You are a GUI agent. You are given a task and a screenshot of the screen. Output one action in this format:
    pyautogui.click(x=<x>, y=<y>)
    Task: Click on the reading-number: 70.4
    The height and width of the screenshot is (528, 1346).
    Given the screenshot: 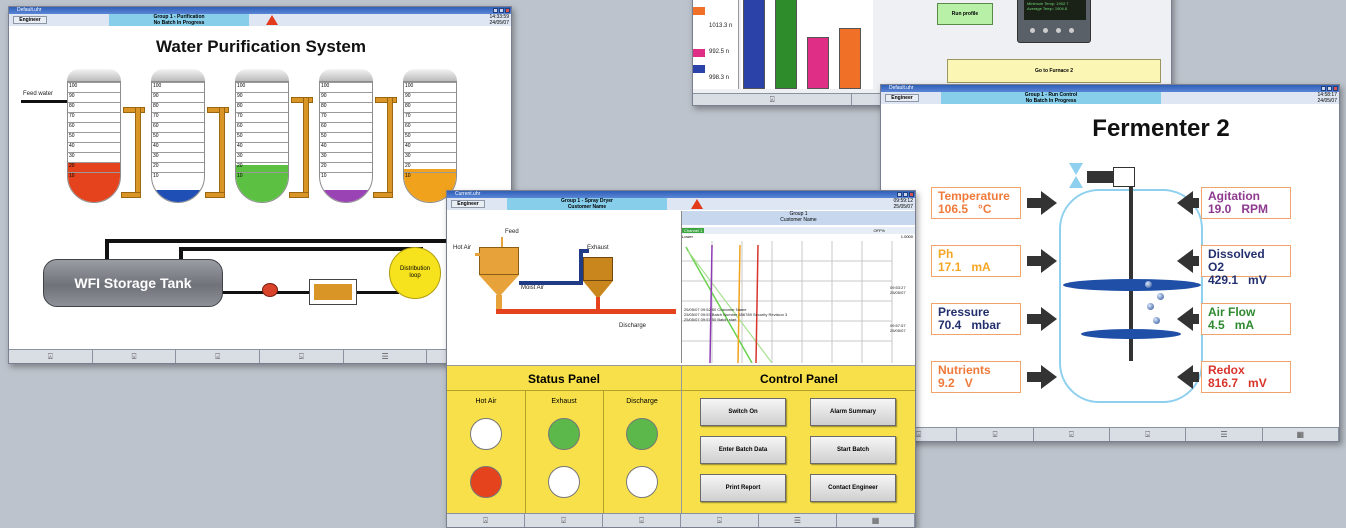 What is the action you would take?
    pyautogui.click(x=950, y=325)
    